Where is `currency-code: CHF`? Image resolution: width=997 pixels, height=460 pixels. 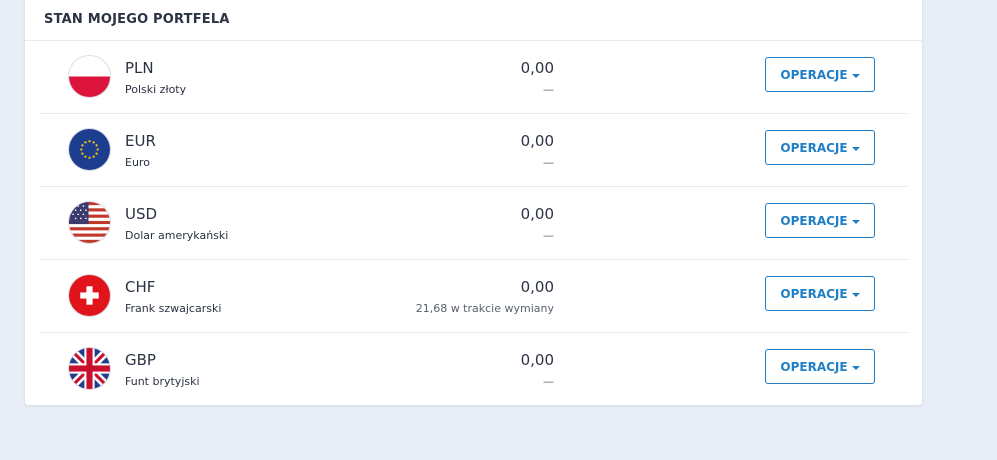
currency-code: CHF is located at coordinates (140, 287).